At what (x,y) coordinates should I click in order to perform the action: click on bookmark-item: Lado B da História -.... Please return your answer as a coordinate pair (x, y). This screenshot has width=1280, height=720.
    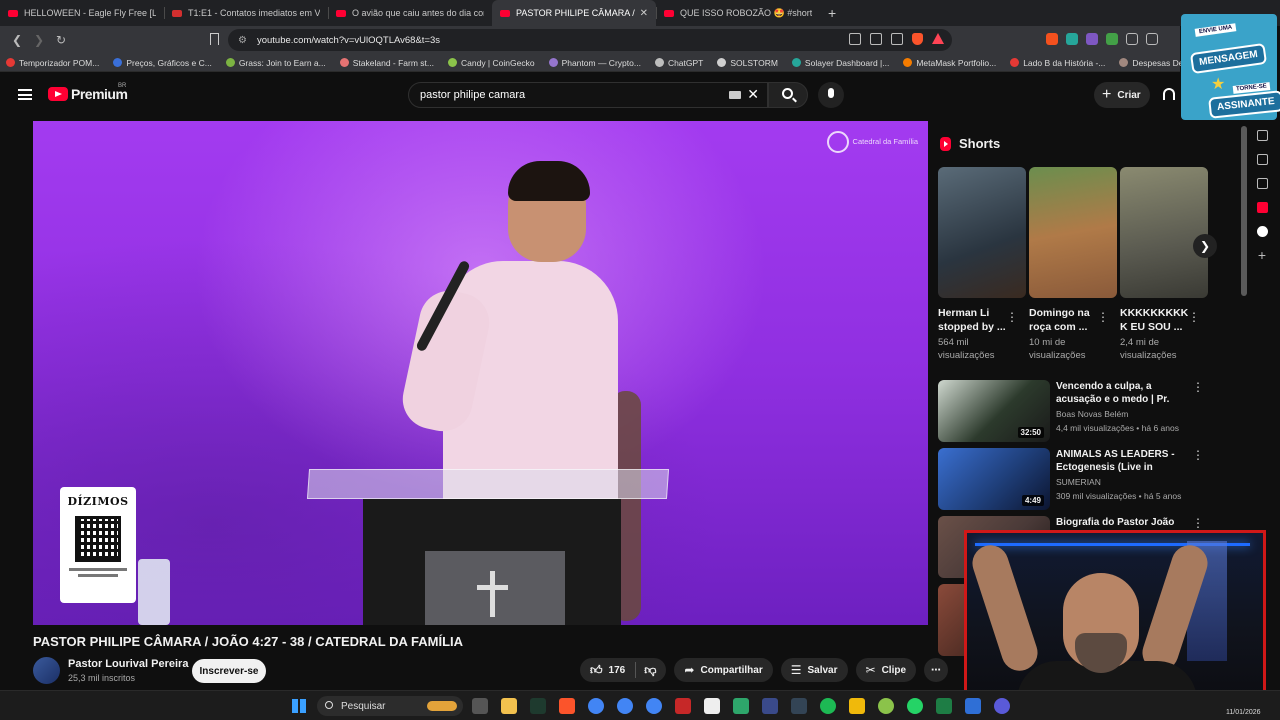
    Looking at the image, I should click on (1057, 63).